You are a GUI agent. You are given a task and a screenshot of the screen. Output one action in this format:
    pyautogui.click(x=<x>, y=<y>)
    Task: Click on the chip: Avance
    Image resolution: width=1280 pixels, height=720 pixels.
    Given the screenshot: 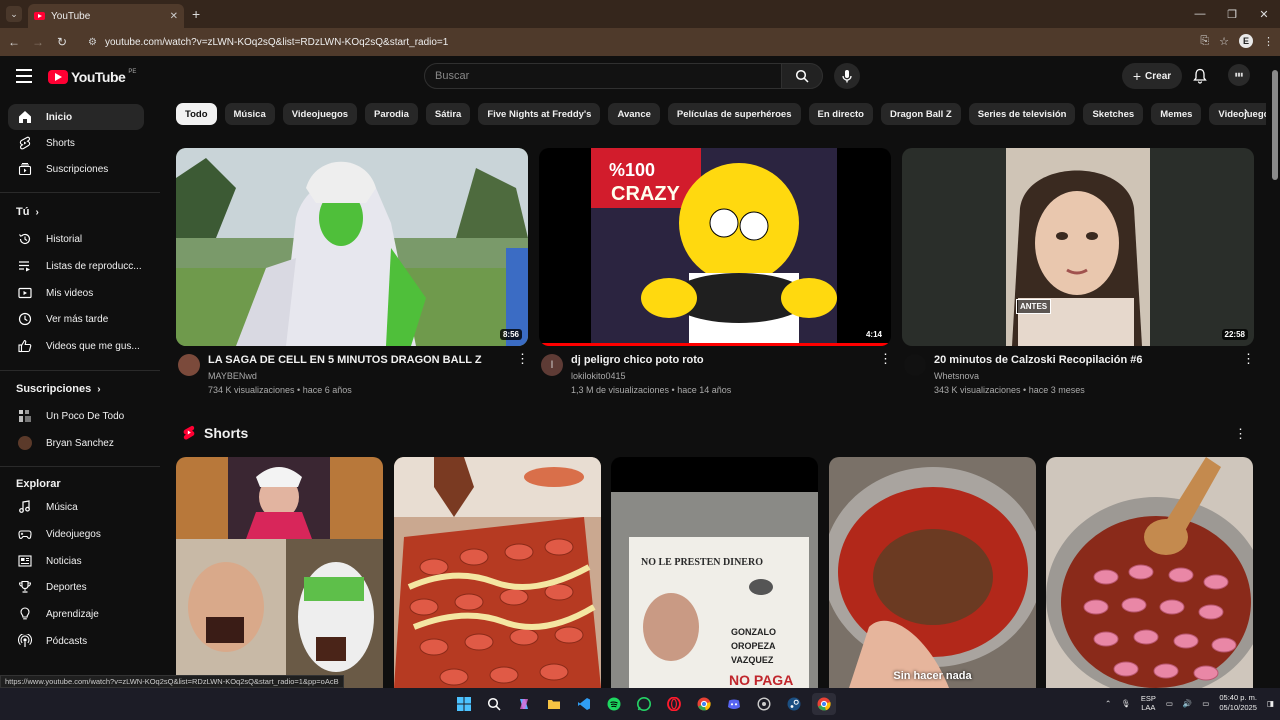 What is the action you would take?
    pyautogui.click(x=634, y=114)
    